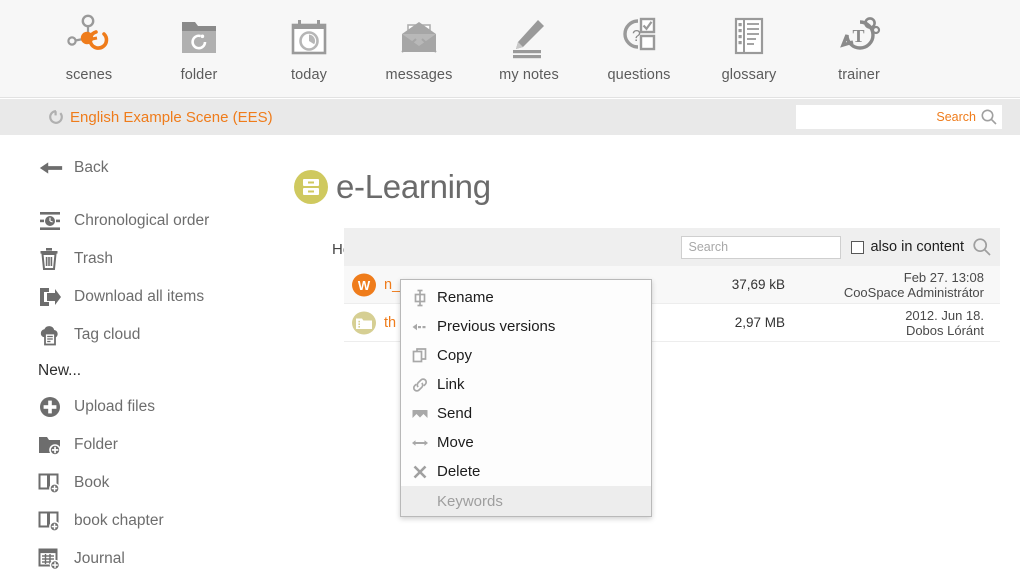 This screenshot has width=1020, height=584. Describe the element at coordinates (420, 327) in the screenshot. I see `previous-versions-icon` at that location.